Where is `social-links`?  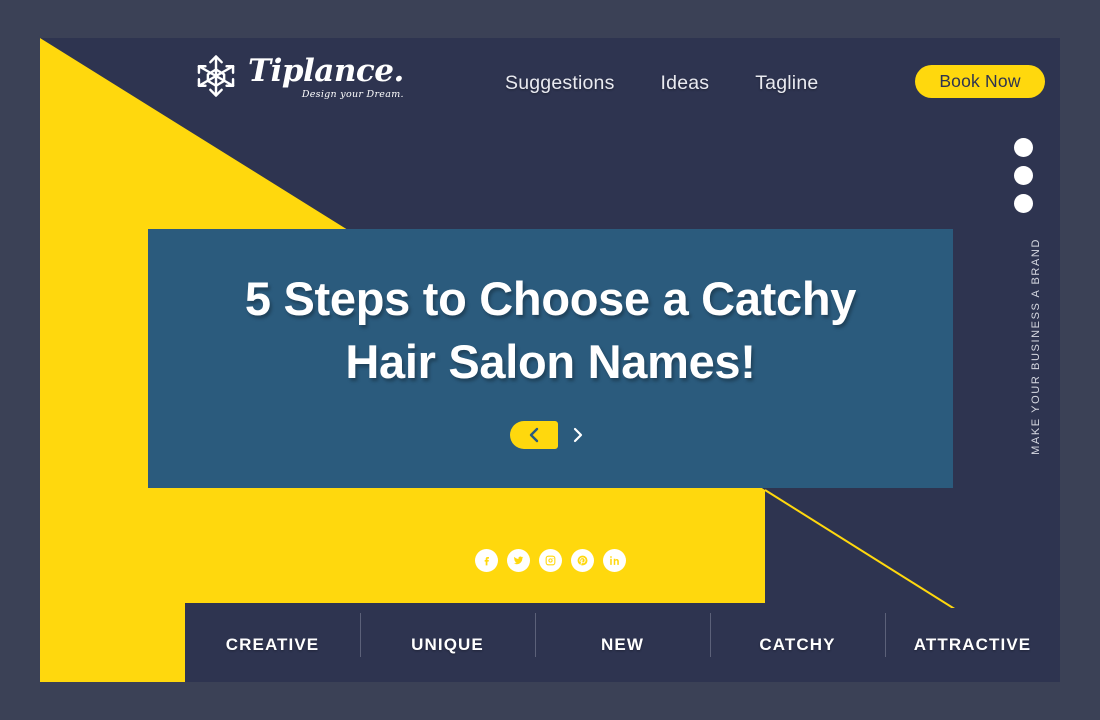 social-links is located at coordinates (550, 560).